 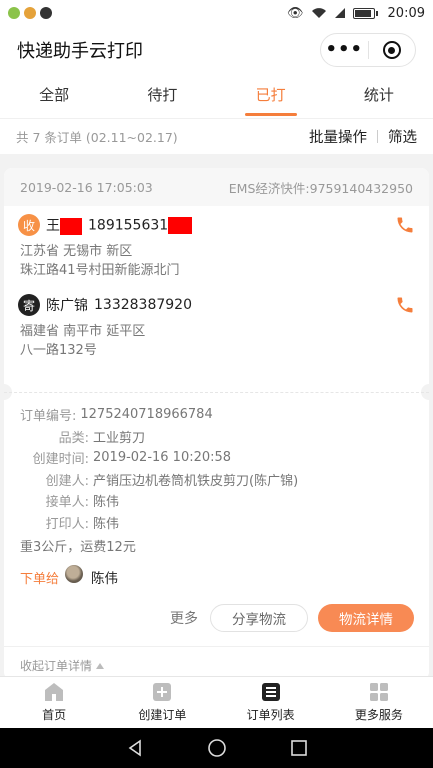 What do you see at coordinates (40, 579) in the screenshot?
I see `assign-label: 下单给` at bounding box center [40, 579].